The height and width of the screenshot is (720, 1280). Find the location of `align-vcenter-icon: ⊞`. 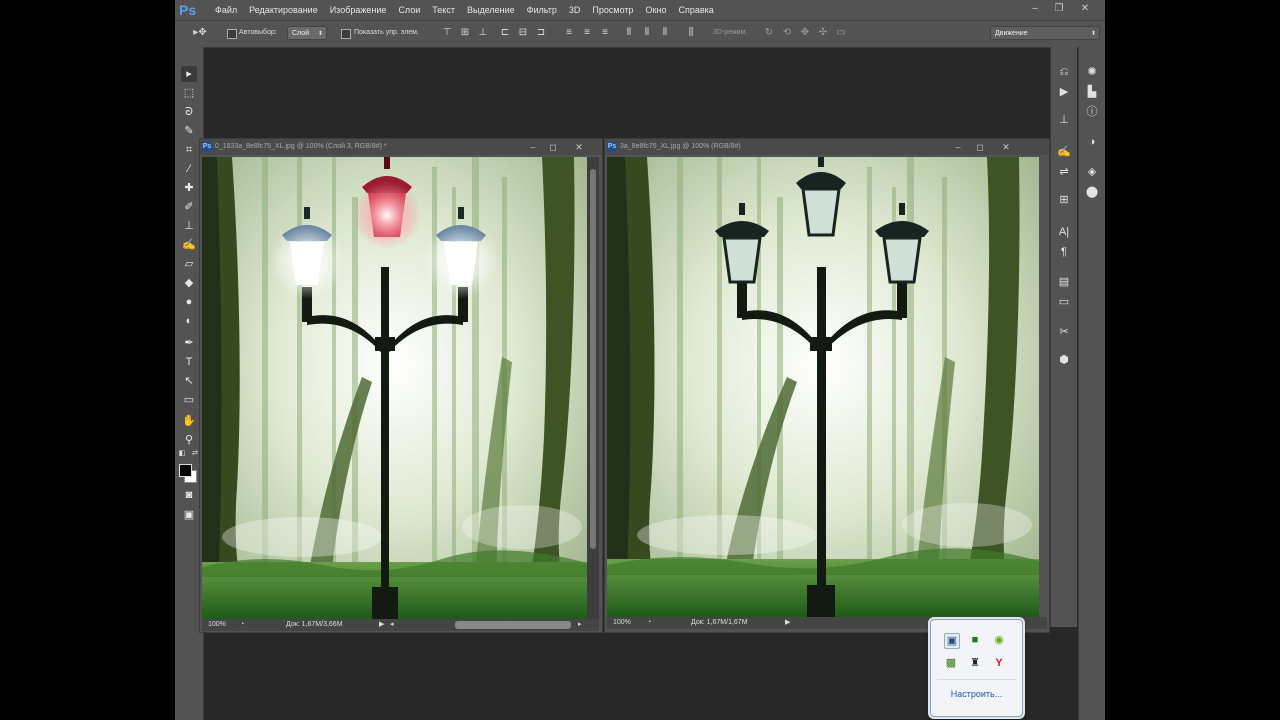

align-vcenter-icon: ⊞ is located at coordinates (465, 33).